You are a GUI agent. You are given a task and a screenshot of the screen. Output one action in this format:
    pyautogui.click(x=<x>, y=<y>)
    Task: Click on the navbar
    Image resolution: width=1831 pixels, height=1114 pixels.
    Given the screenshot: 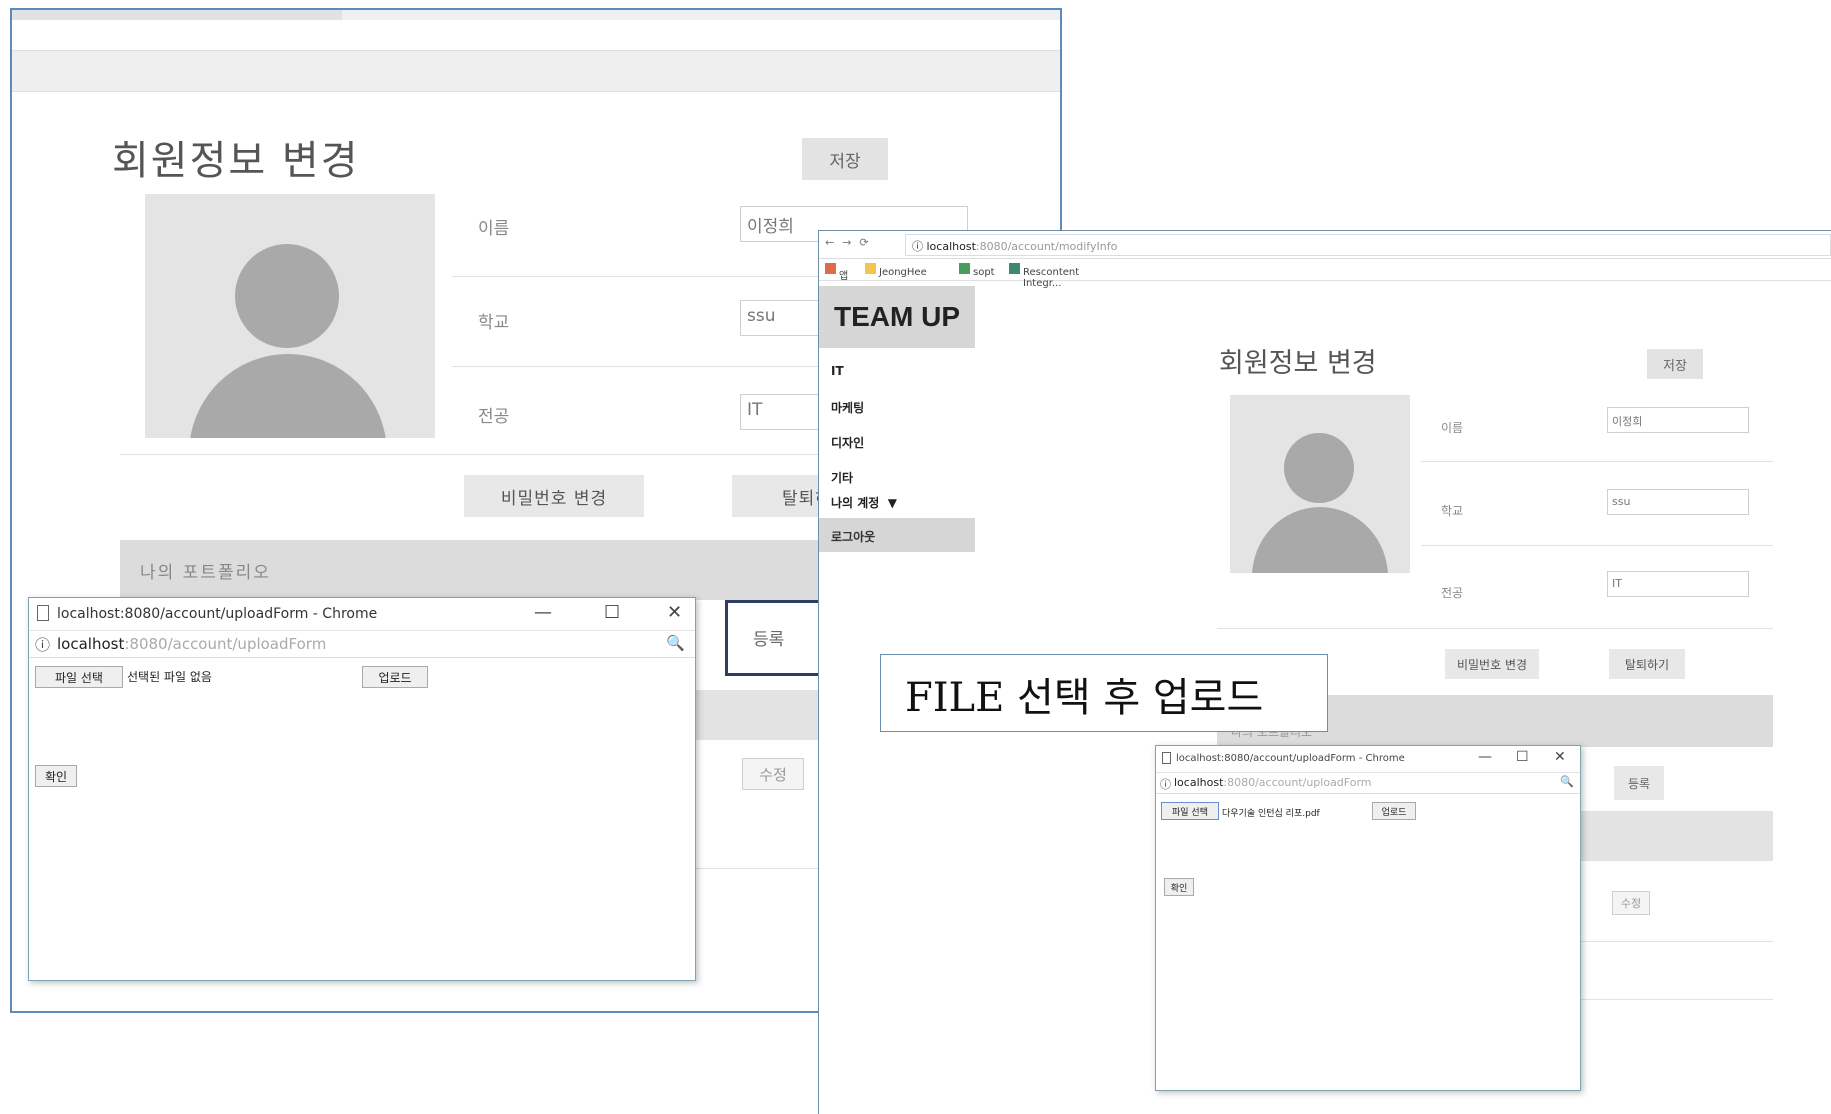 What is the action you would take?
    pyautogui.click(x=536, y=71)
    